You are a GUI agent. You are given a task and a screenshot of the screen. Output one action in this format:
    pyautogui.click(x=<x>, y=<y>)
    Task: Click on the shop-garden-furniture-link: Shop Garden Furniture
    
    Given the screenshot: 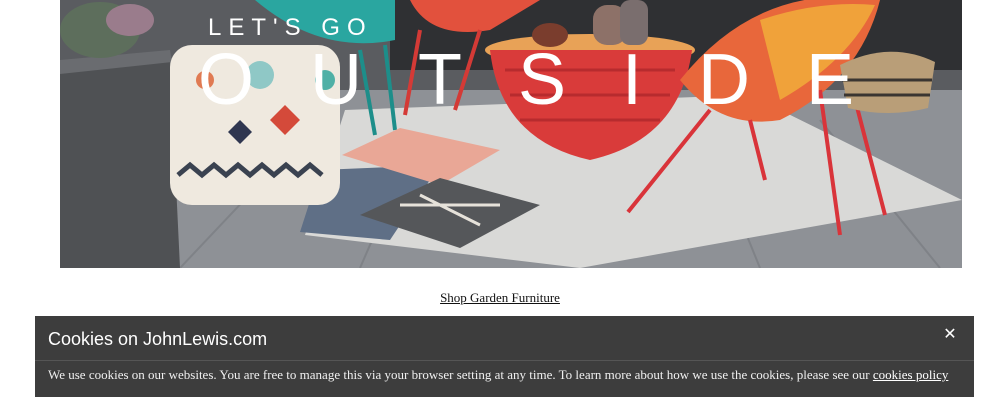 What is the action you would take?
    pyautogui.click(x=500, y=298)
    